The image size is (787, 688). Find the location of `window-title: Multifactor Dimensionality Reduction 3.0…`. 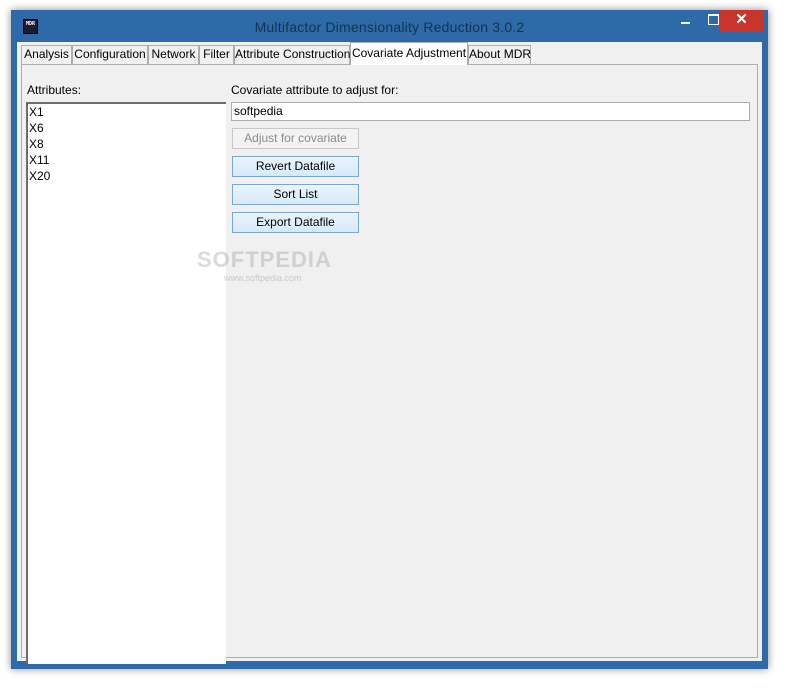

window-title: Multifactor Dimensionality Reduction 3.0… is located at coordinates (389, 27).